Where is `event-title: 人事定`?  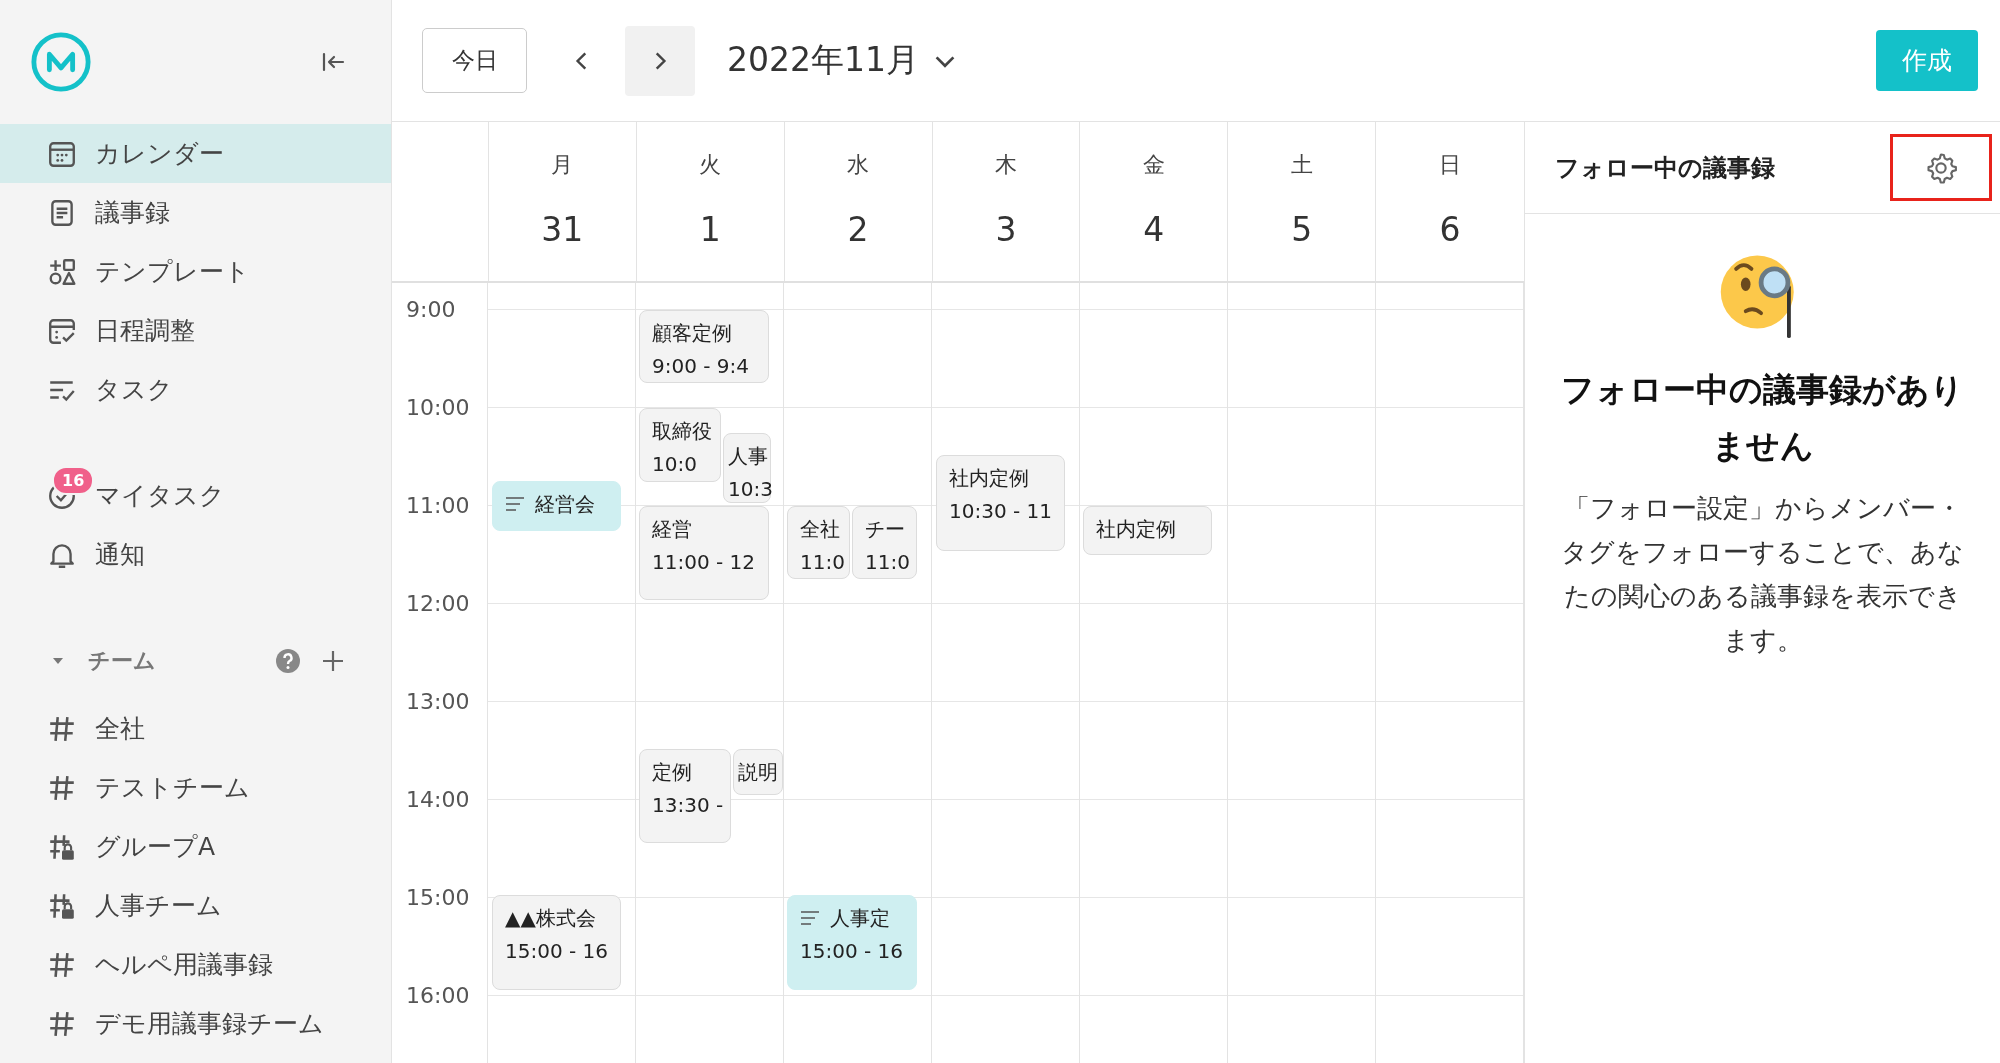 event-title: 人事定 is located at coordinates (860, 918).